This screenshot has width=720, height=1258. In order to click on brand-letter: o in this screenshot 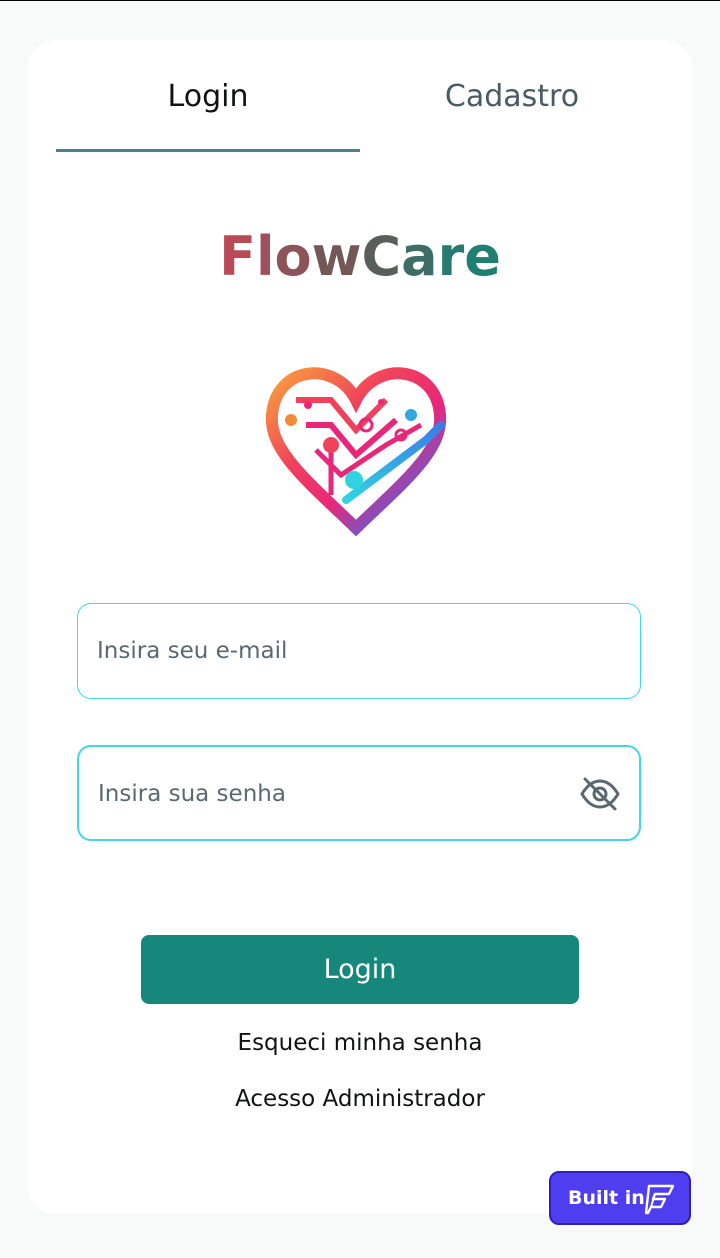, I will do `click(293, 256)`.